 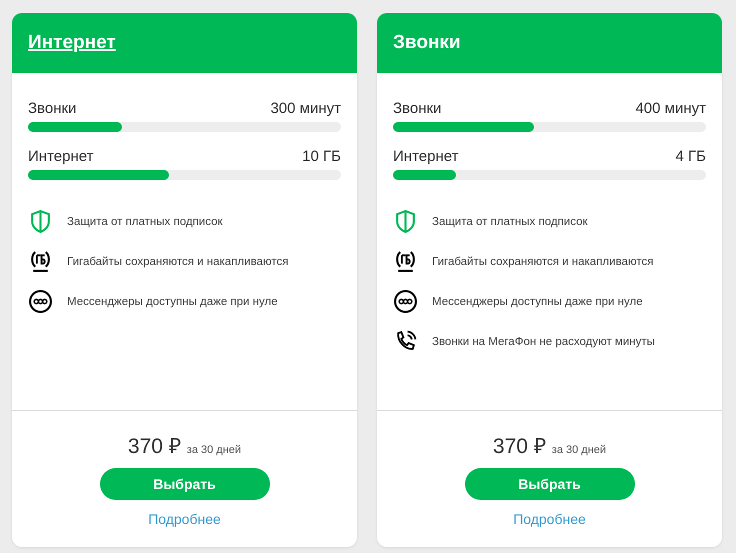 What do you see at coordinates (670, 108) in the screenshot?
I see `allowance-amount: 400 минут` at bounding box center [670, 108].